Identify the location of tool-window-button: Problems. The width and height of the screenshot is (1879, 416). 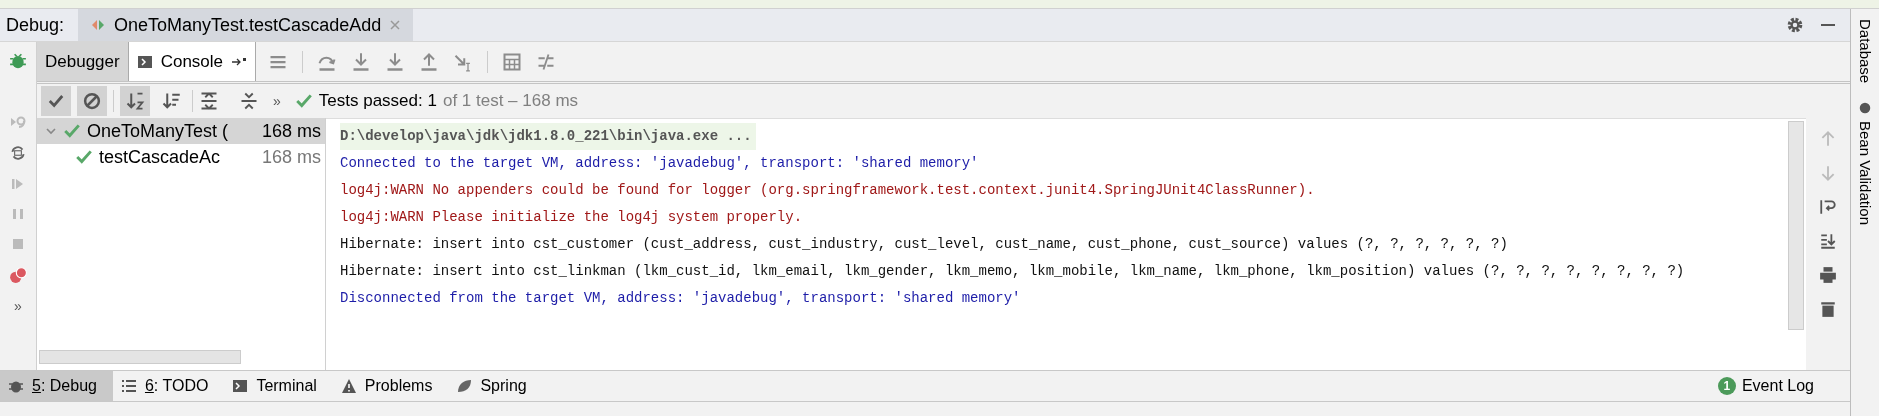
(390, 386).